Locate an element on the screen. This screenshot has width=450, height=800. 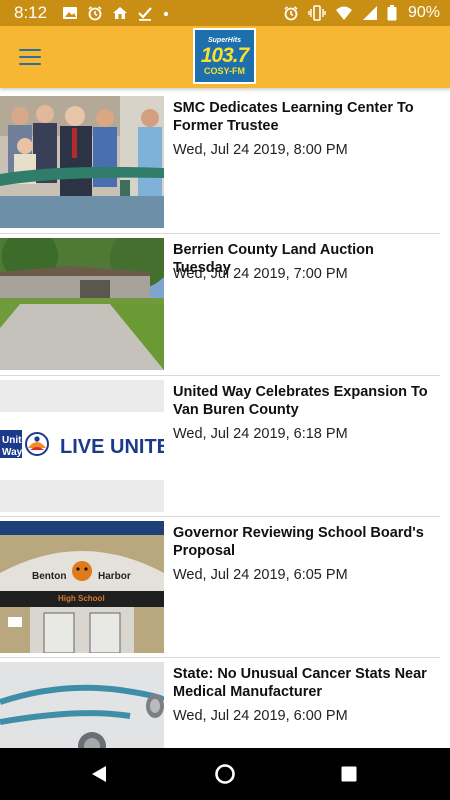
app-bar: SuperHits 103.7 COSY-FM is located at coordinates (225, 57).